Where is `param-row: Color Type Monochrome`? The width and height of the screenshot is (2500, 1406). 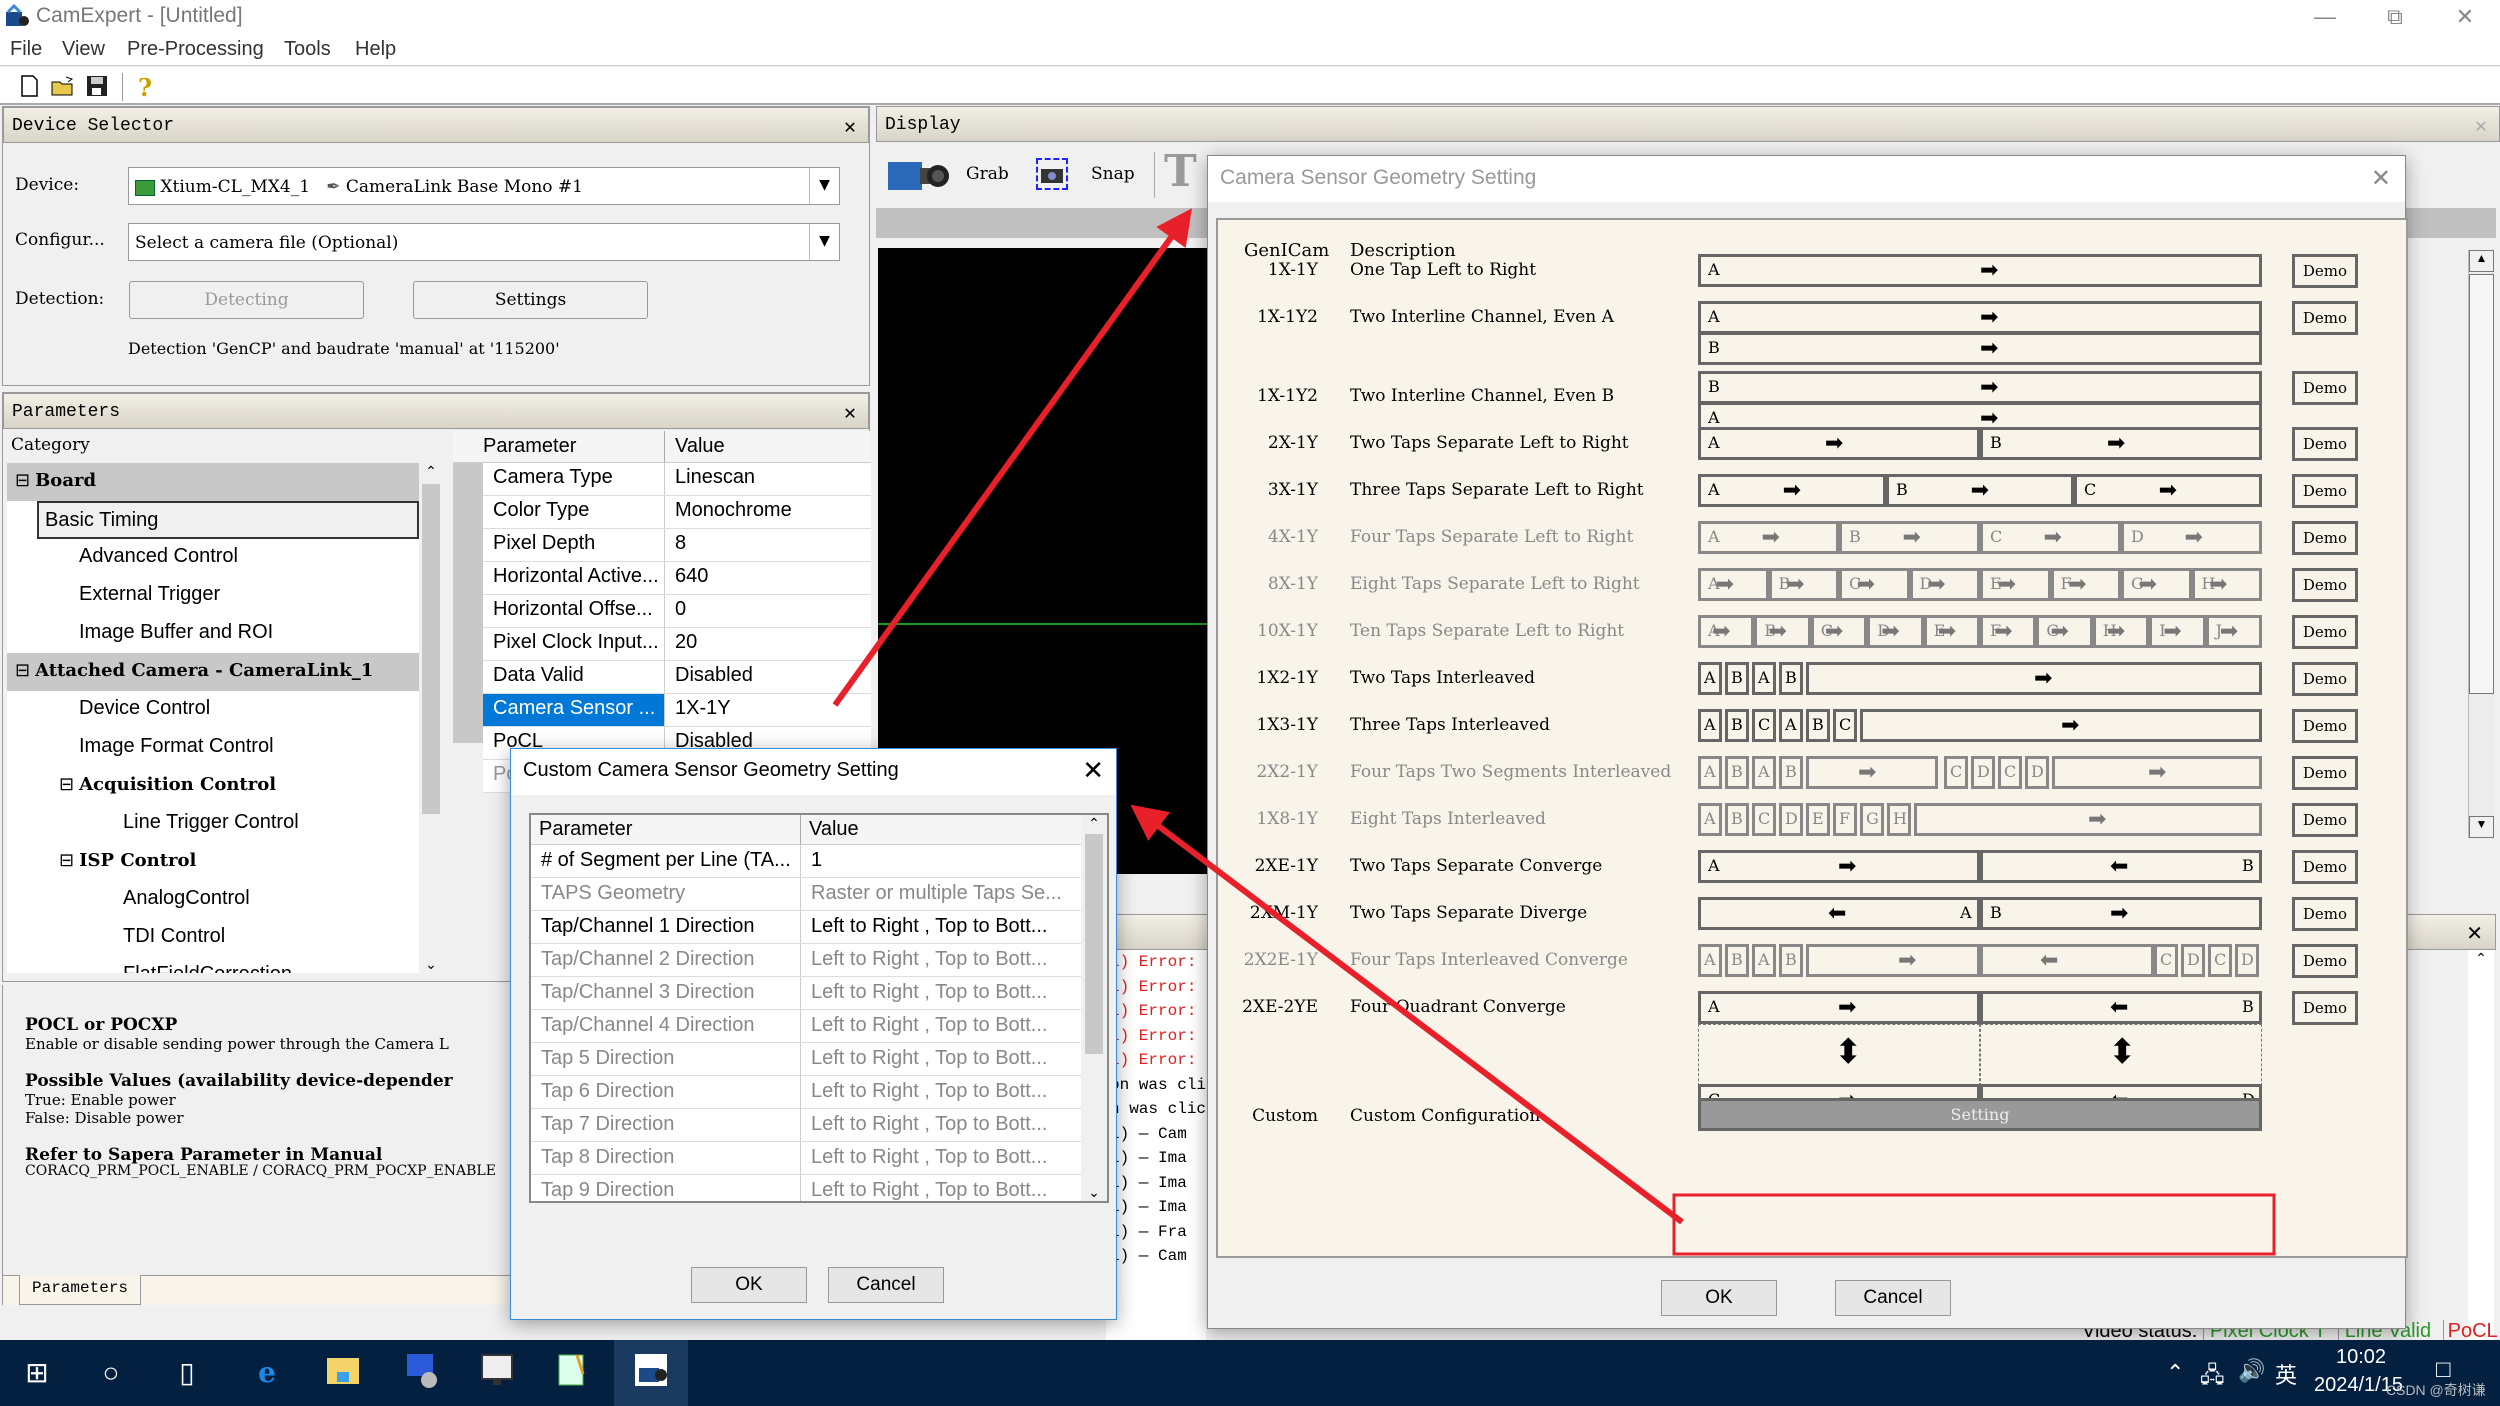
param-row: Color Type Monochrome is located at coordinates (677, 512).